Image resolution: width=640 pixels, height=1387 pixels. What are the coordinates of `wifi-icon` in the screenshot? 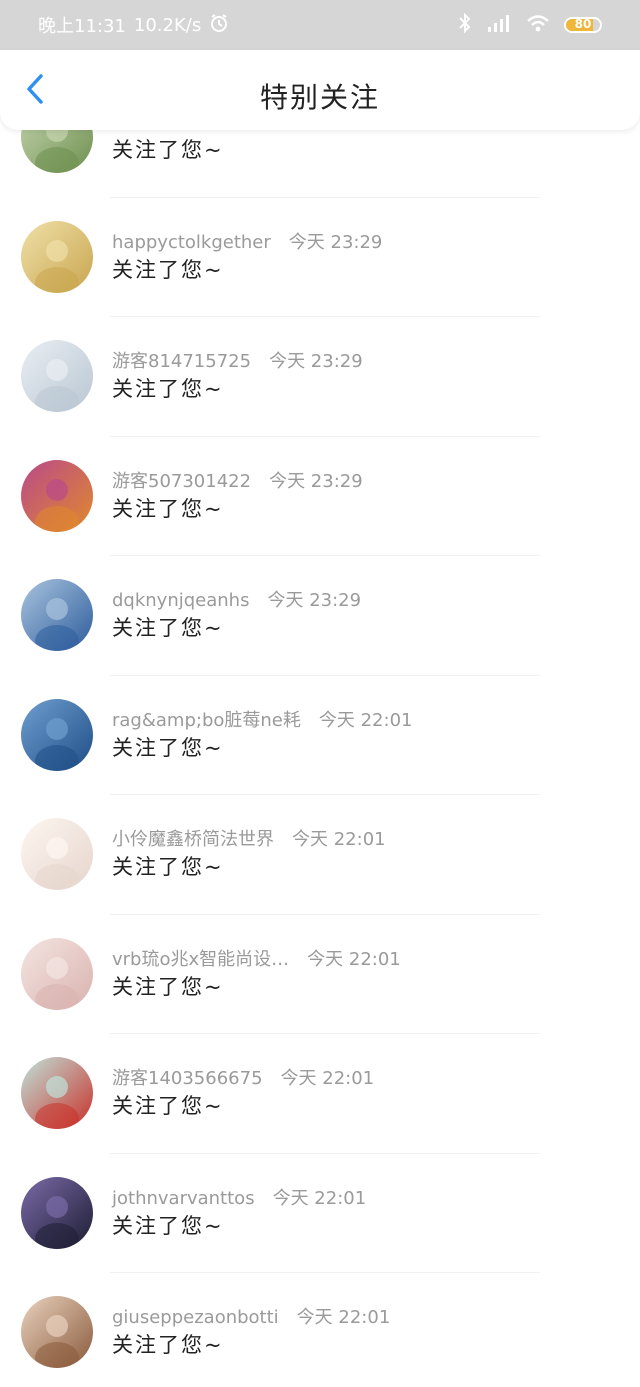 It's located at (538, 25).